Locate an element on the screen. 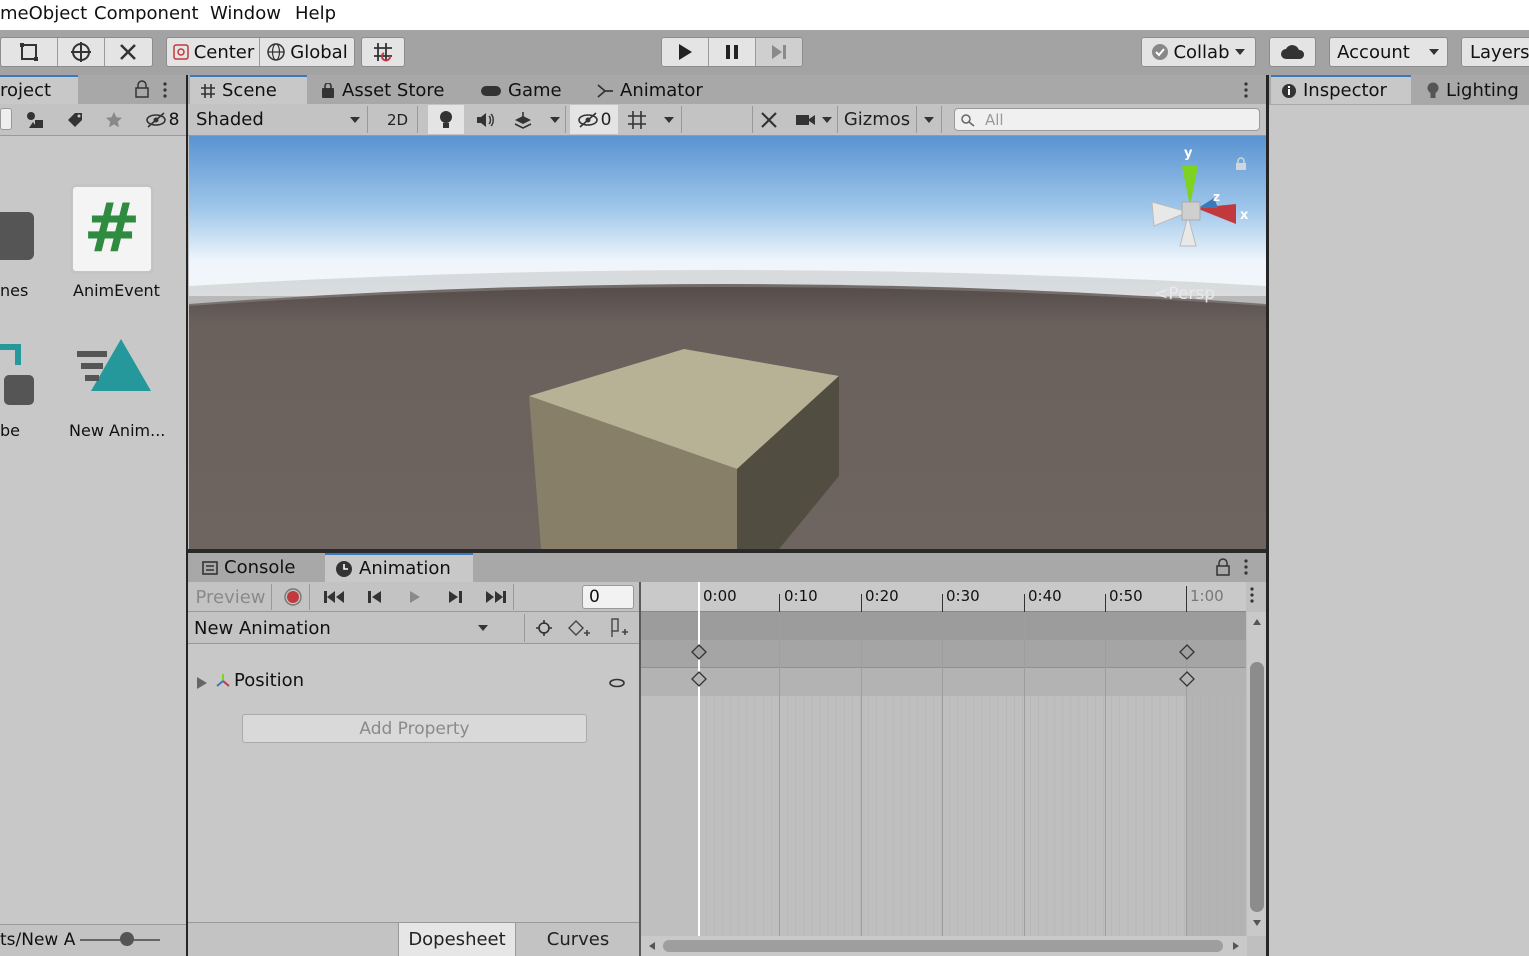 Image resolution: width=1529 pixels, height=956 pixels. snap-settings-button is located at coordinates (383, 52).